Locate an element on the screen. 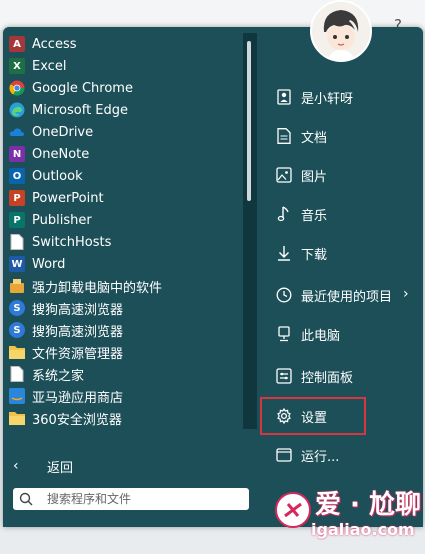 The height and width of the screenshot is (554, 425). right-item-downloads: 下载 is located at coordinates (301, 253).